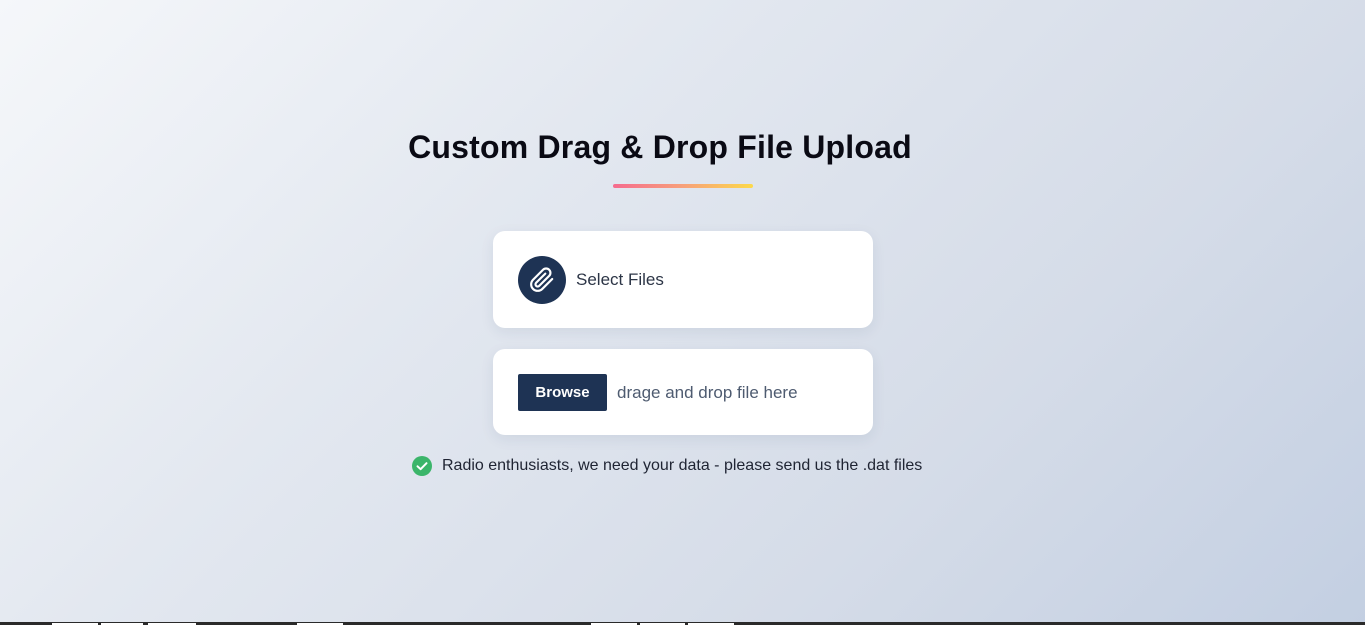  I want to click on browse-button: Browse, so click(562, 392).